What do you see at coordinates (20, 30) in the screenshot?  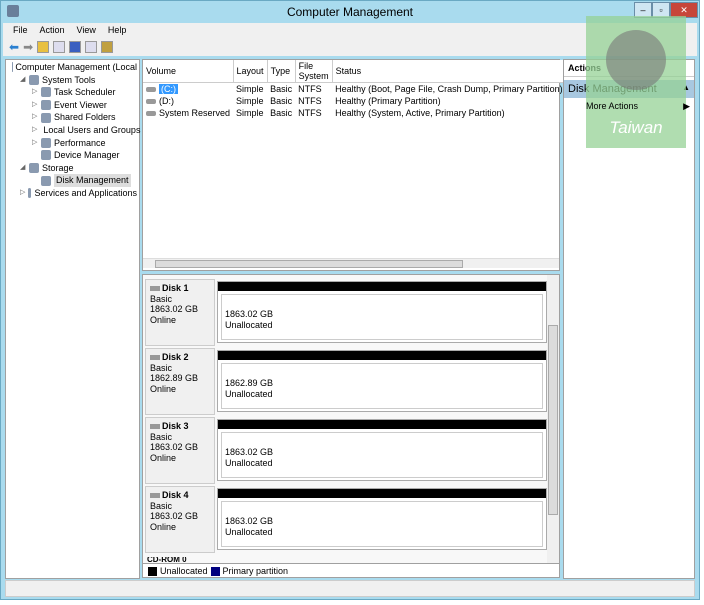 I see `menu-file: File` at bounding box center [20, 30].